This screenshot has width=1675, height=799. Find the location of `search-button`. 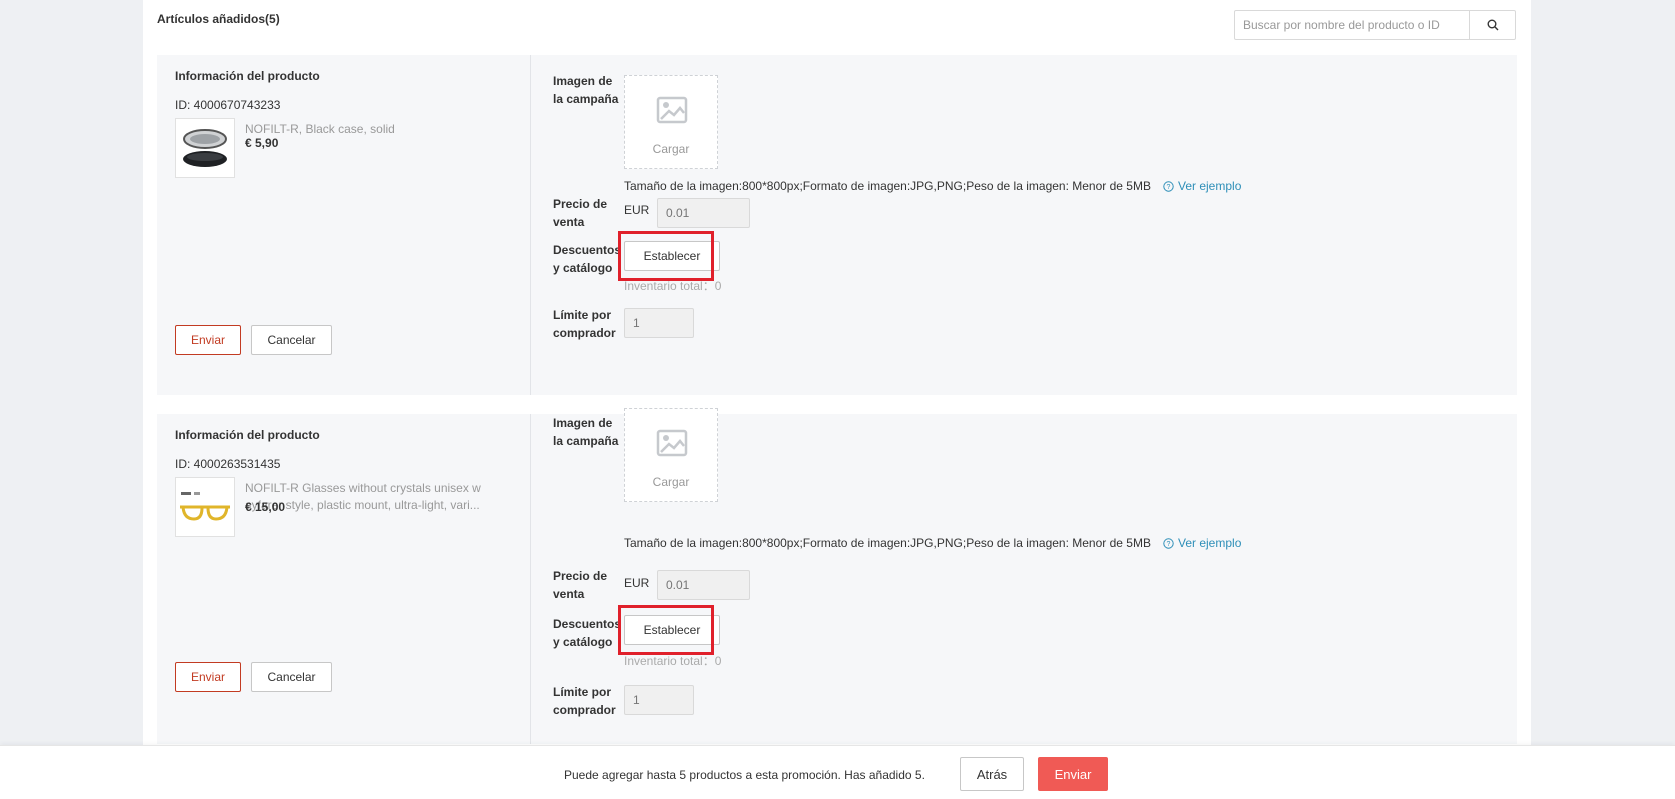

search-button is located at coordinates (1492, 25).